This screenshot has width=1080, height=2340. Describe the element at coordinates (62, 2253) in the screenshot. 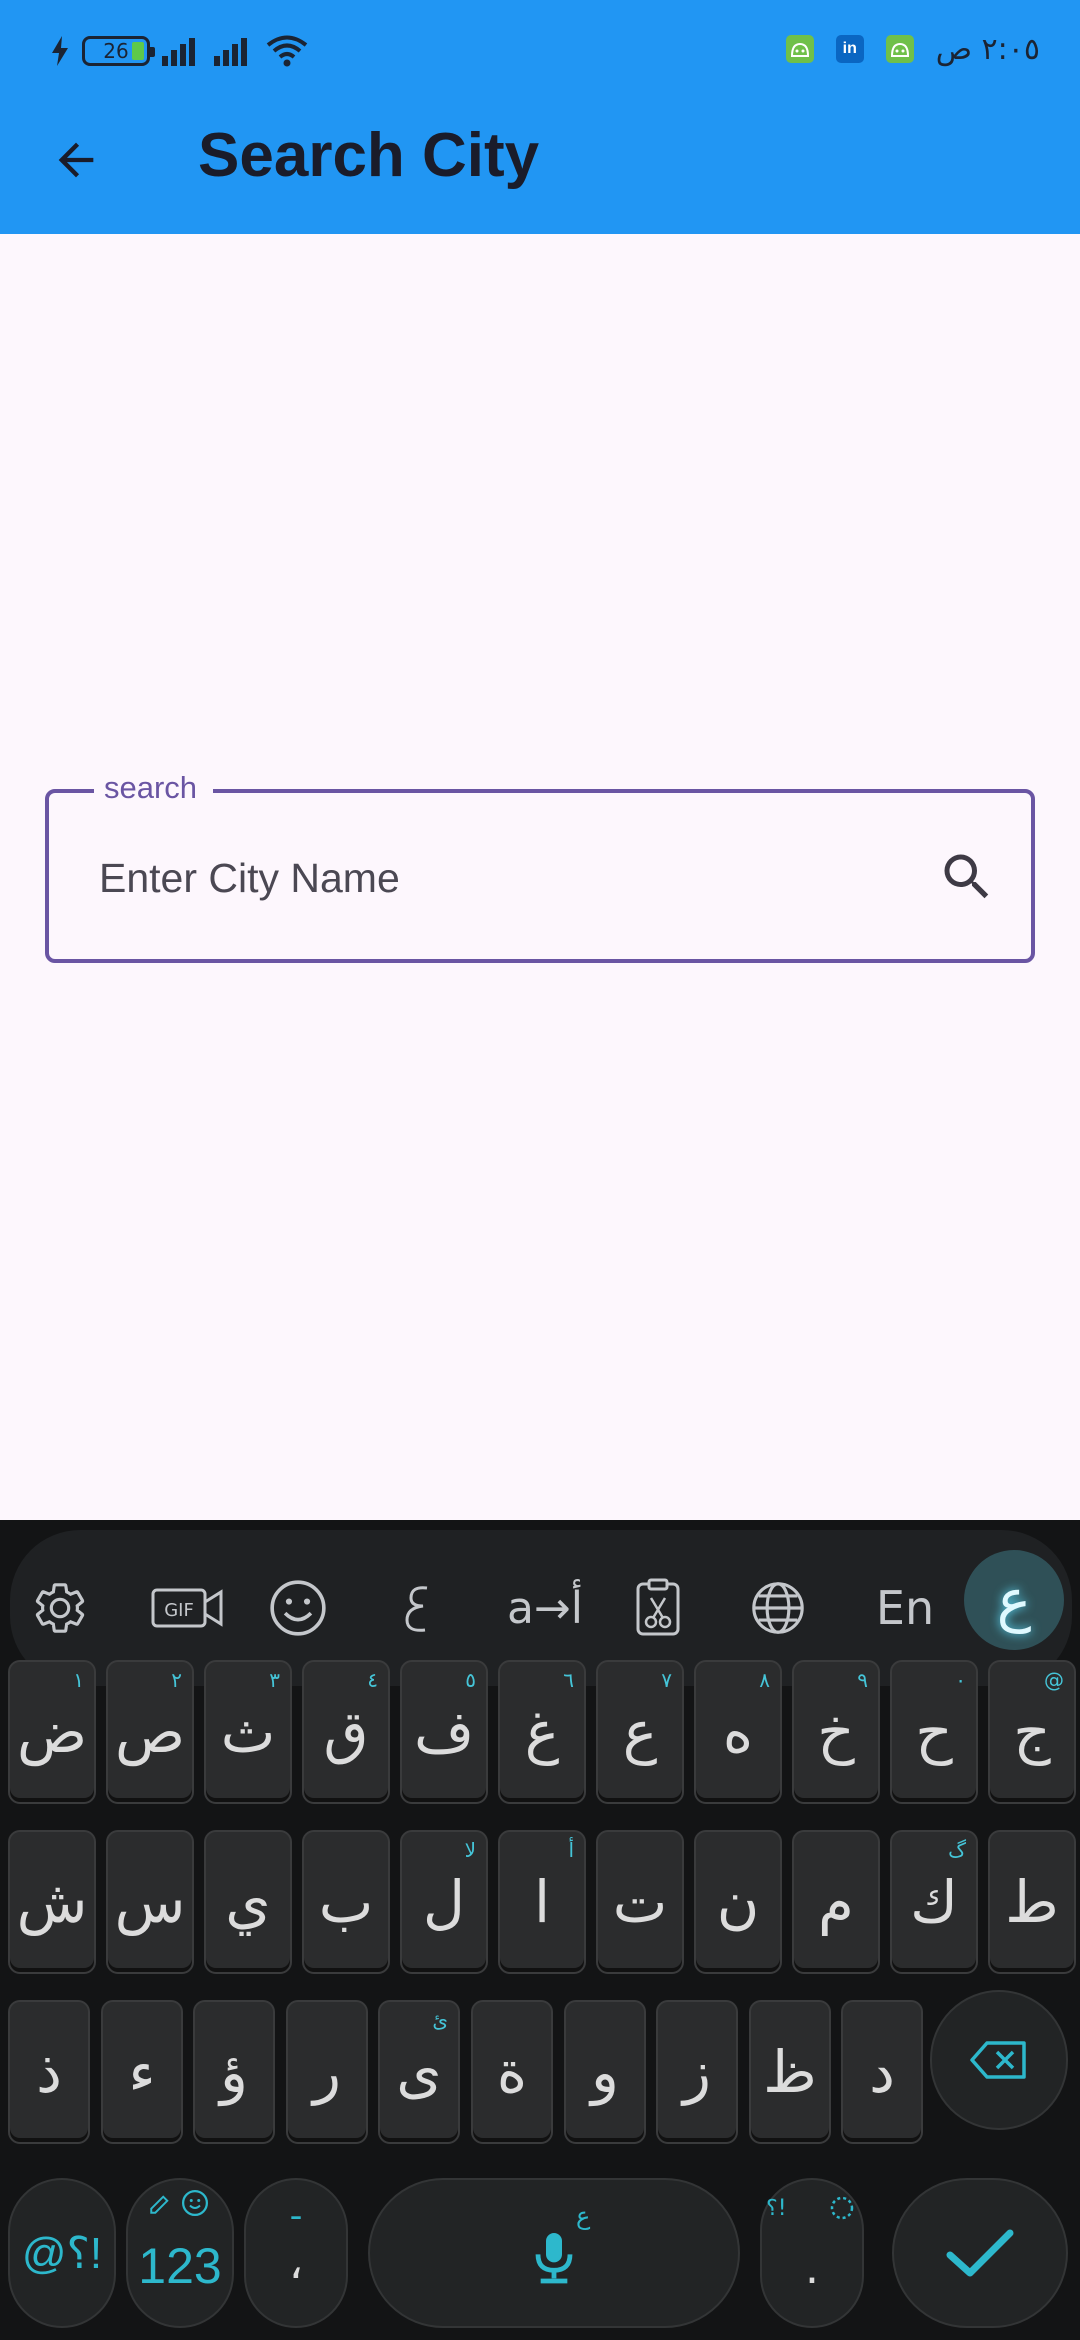

I see `symbols-key: @؟!` at that location.